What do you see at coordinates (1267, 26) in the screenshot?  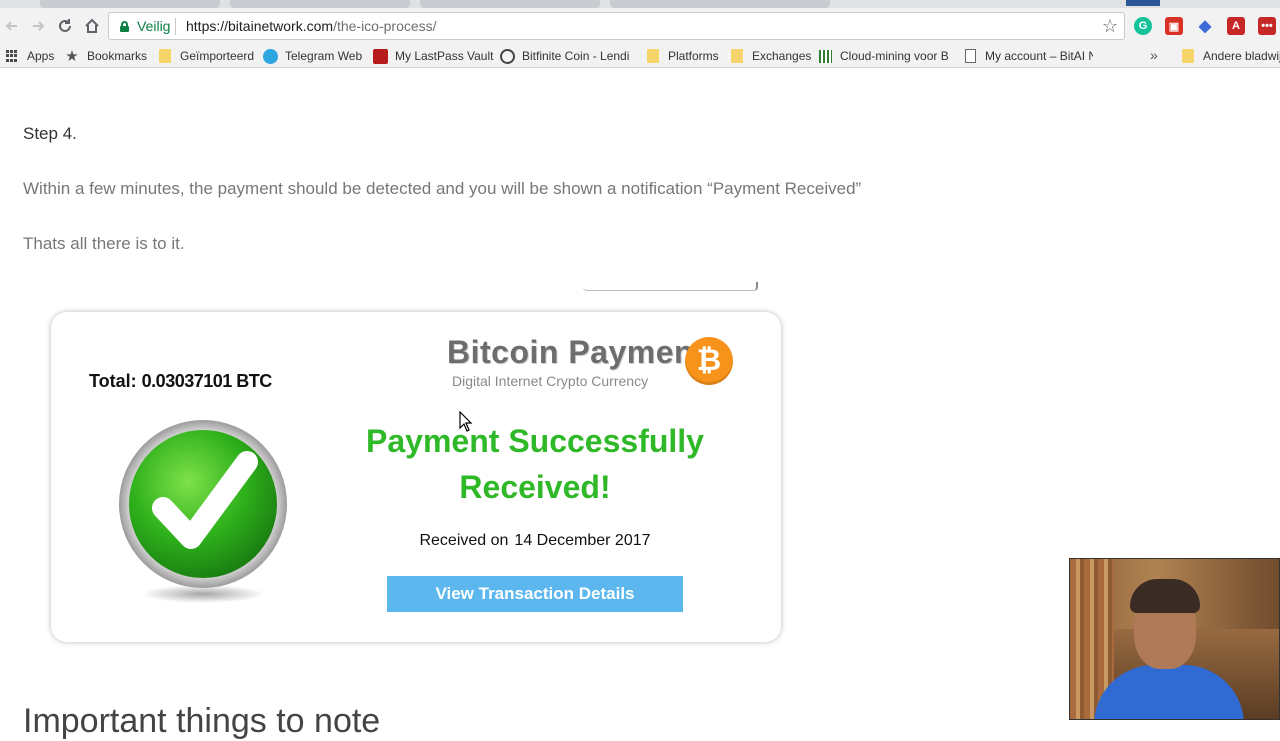 I see `lastpass-extension-icon: •••` at bounding box center [1267, 26].